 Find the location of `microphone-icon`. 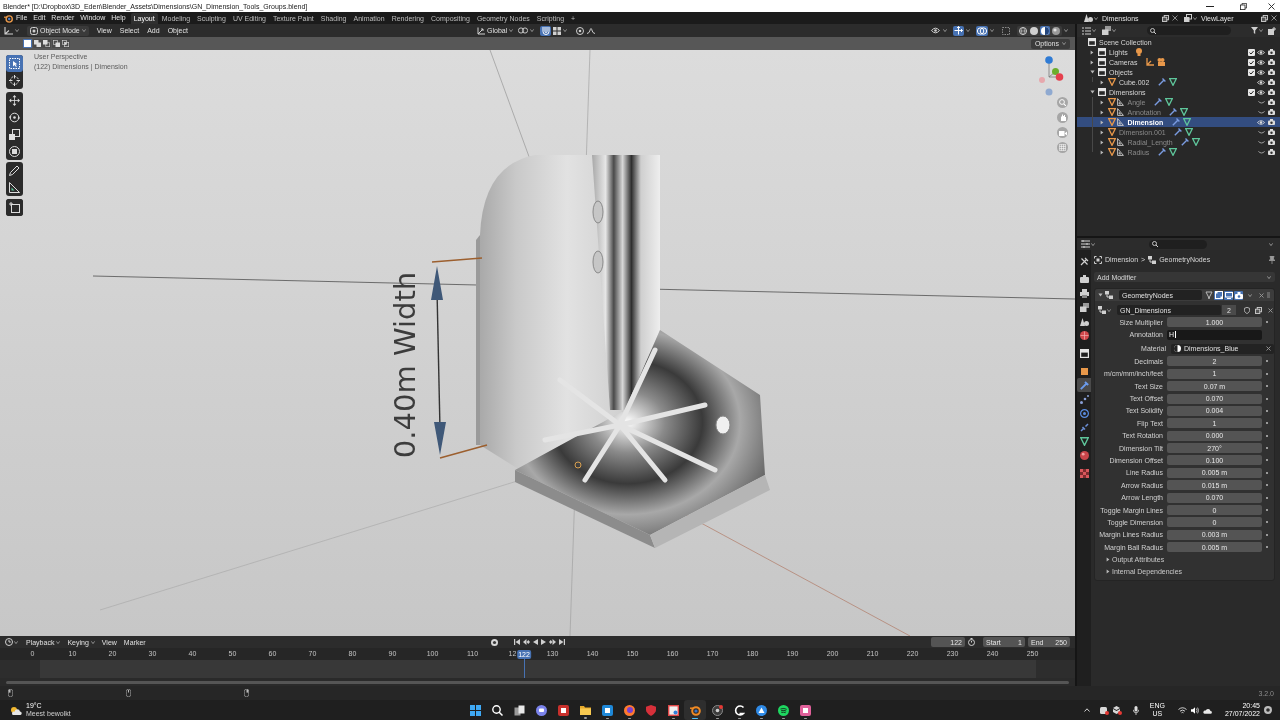

microphone-icon is located at coordinates (1135, 710).